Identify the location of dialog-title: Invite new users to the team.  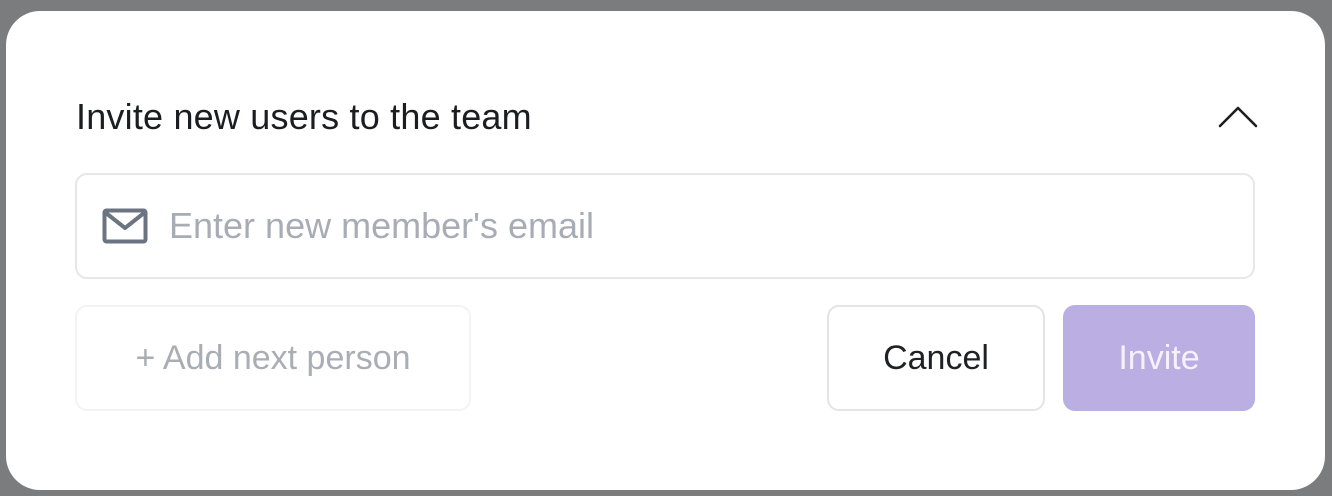
(304, 116).